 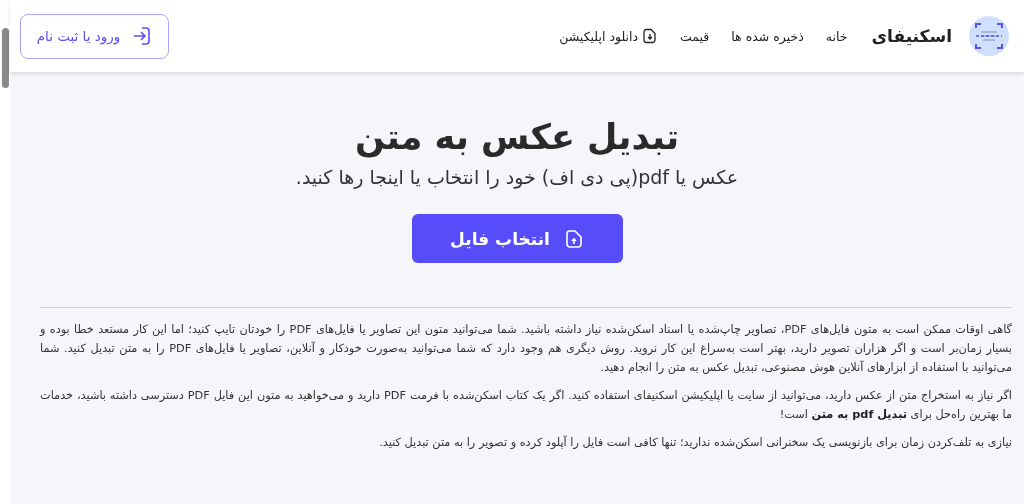 I want to click on brand-name: اسکنیفای, so click(x=911, y=36).